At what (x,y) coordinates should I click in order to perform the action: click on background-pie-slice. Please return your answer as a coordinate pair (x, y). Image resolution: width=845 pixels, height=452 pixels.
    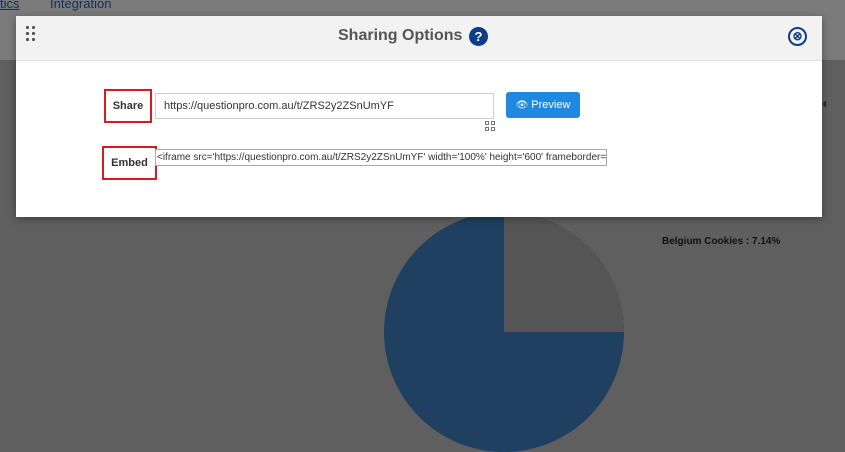
    Looking at the image, I should click on (564, 272).